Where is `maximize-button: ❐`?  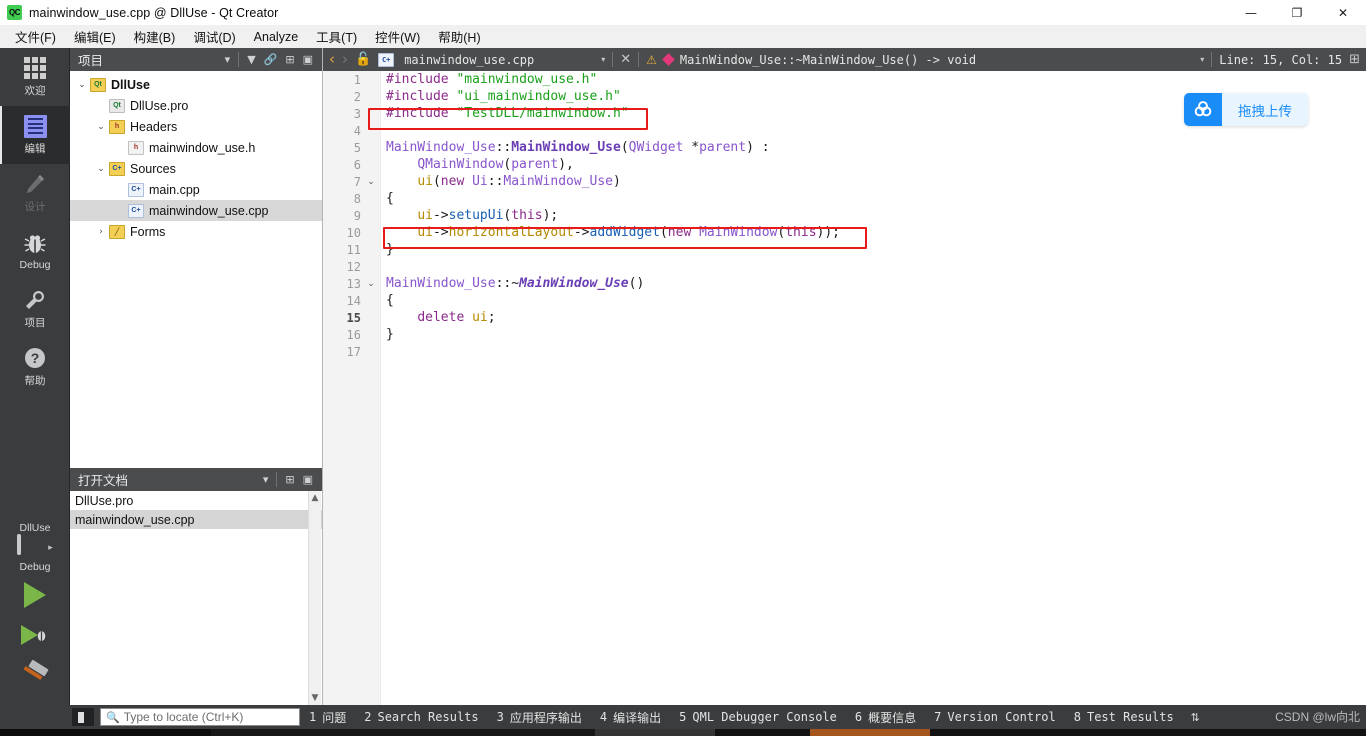
maximize-button: ❐ is located at coordinates (1297, 12).